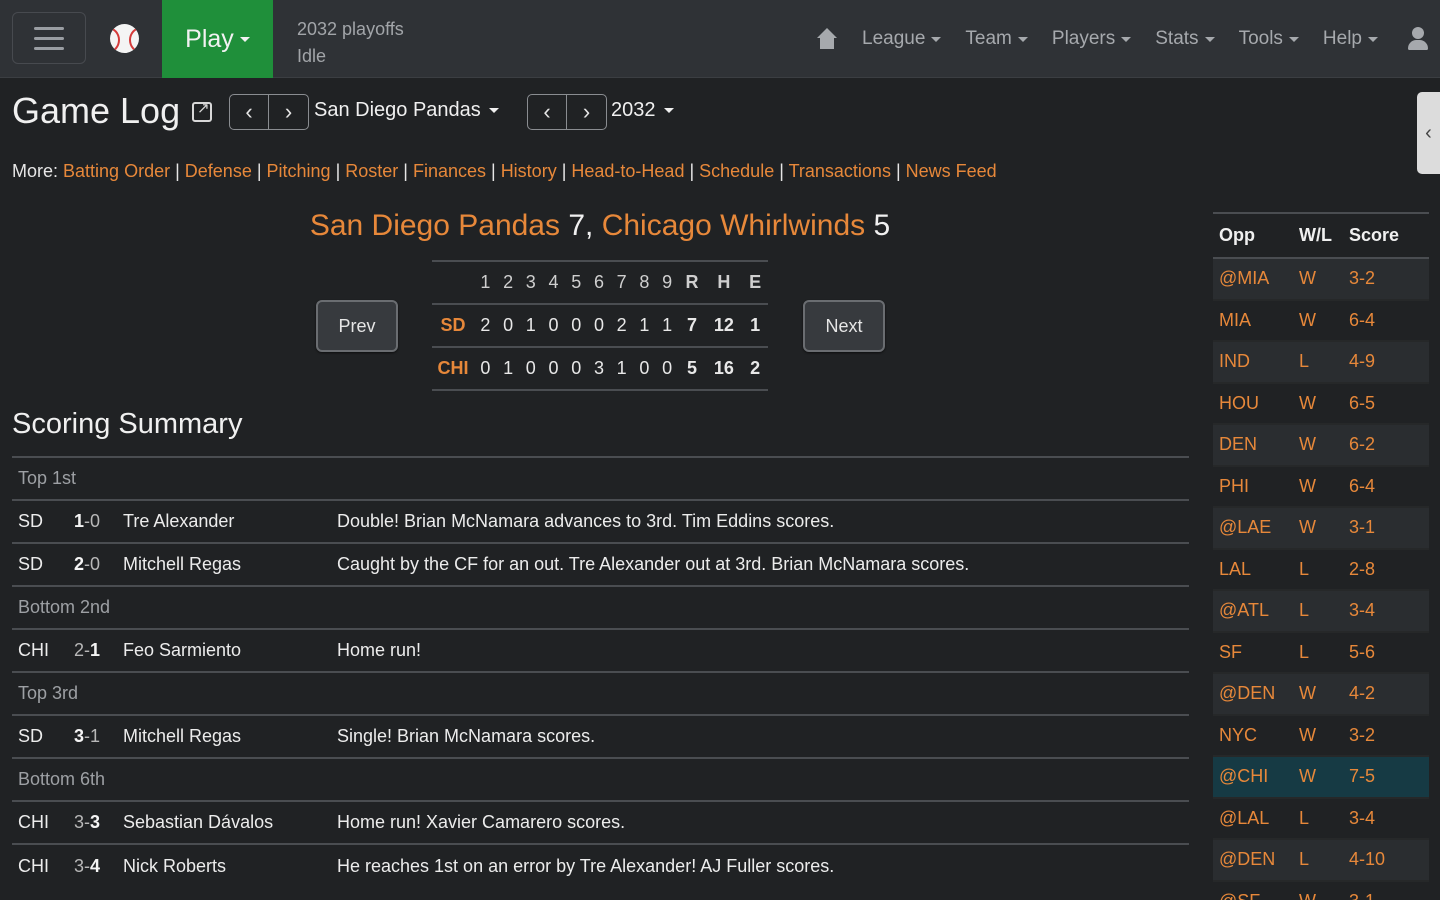 The height and width of the screenshot is (900, 1440). Describe the element at coordinates (1253, 486) in the screenshot. I see `opponent-cell: PHI` at that location.